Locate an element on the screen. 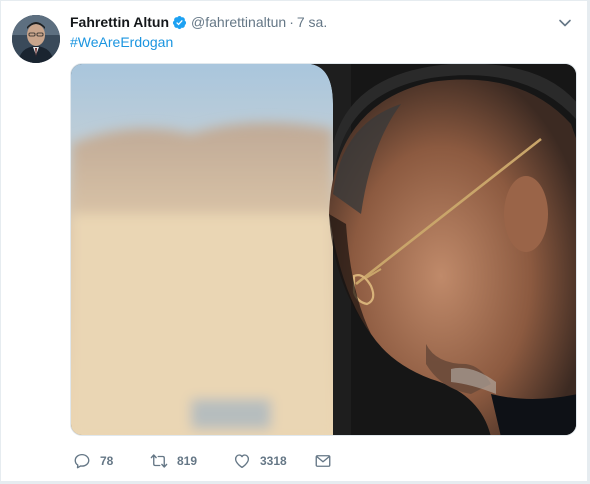  reply-button: 78 is located at coordinates (111, 461).